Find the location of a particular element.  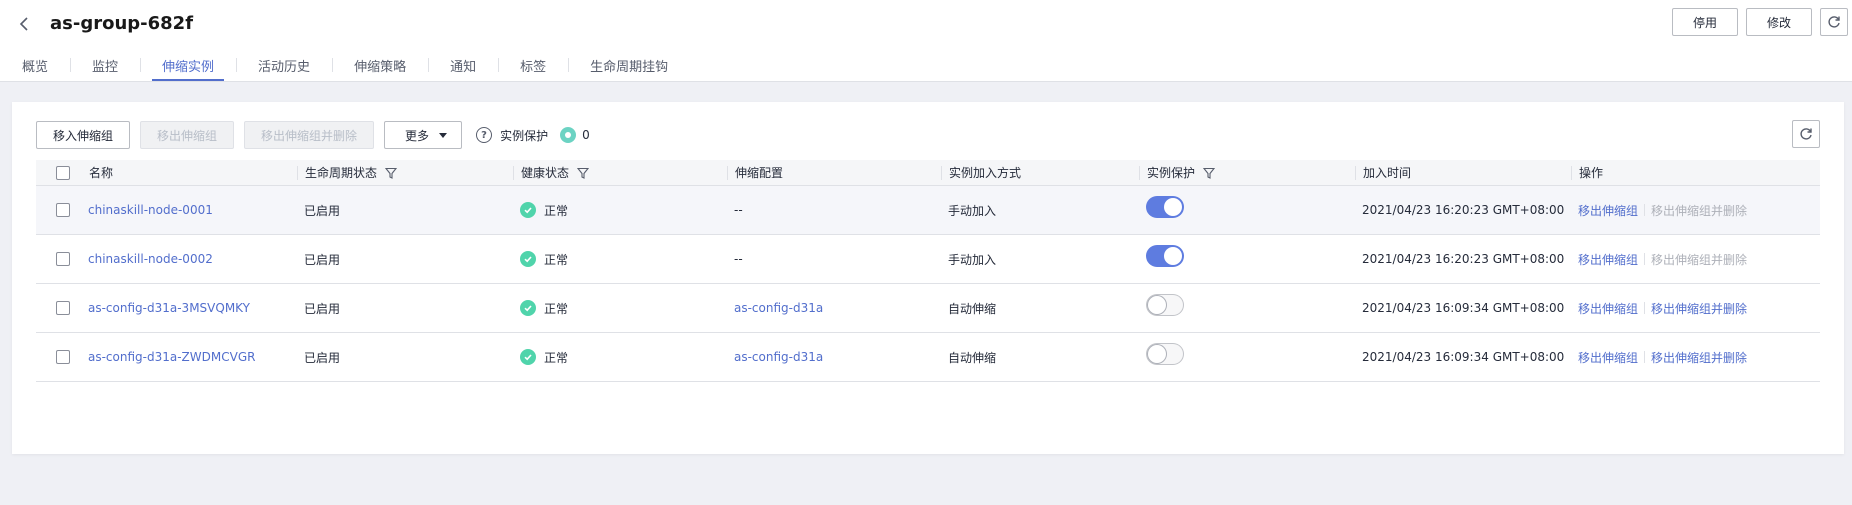

column-header-actions: 操作 is located at coordinates (1695, 172).